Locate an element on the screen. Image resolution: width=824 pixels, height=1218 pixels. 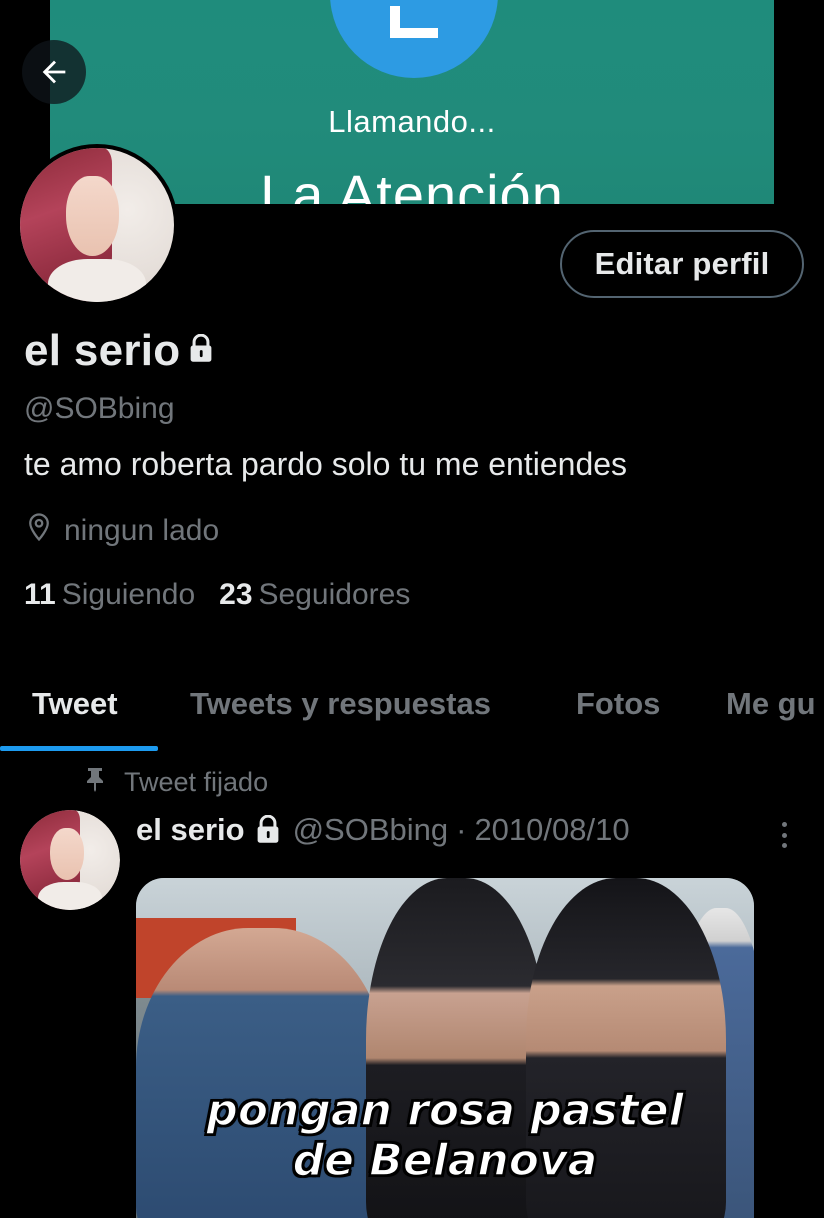
display-name: el serio is located at coordinates (102, 350).